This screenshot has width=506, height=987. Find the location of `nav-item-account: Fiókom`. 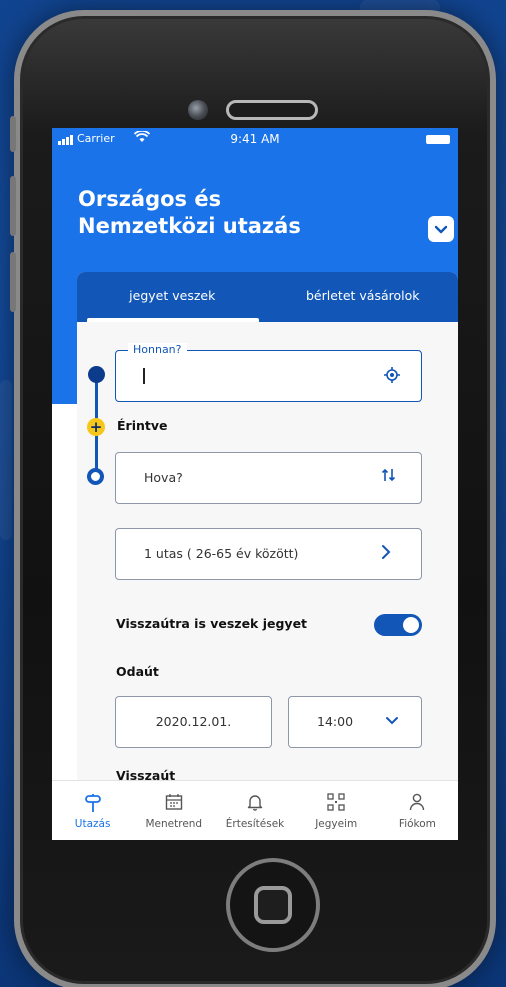

nav-item-account: Fiókom is located at coordinates (417, 810).